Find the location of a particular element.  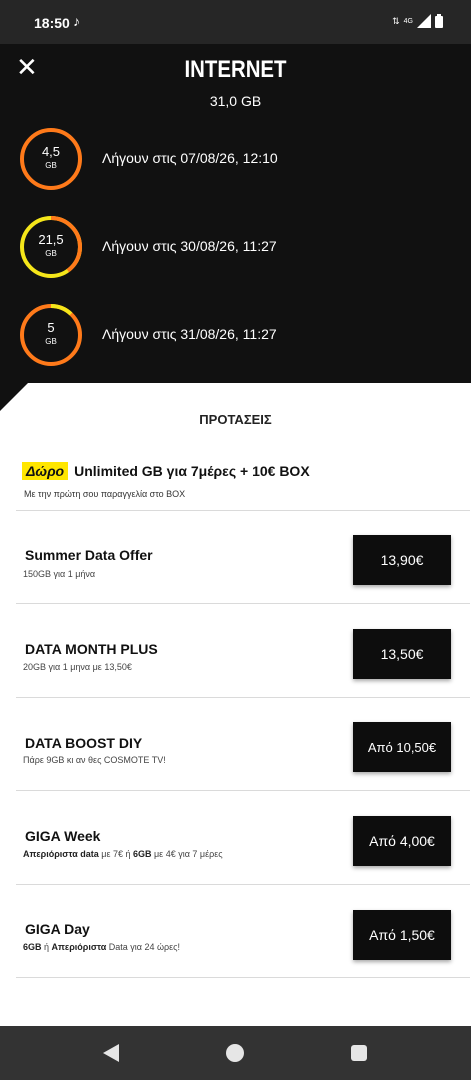

desc-text: ή is located at coordinates (46, 947).